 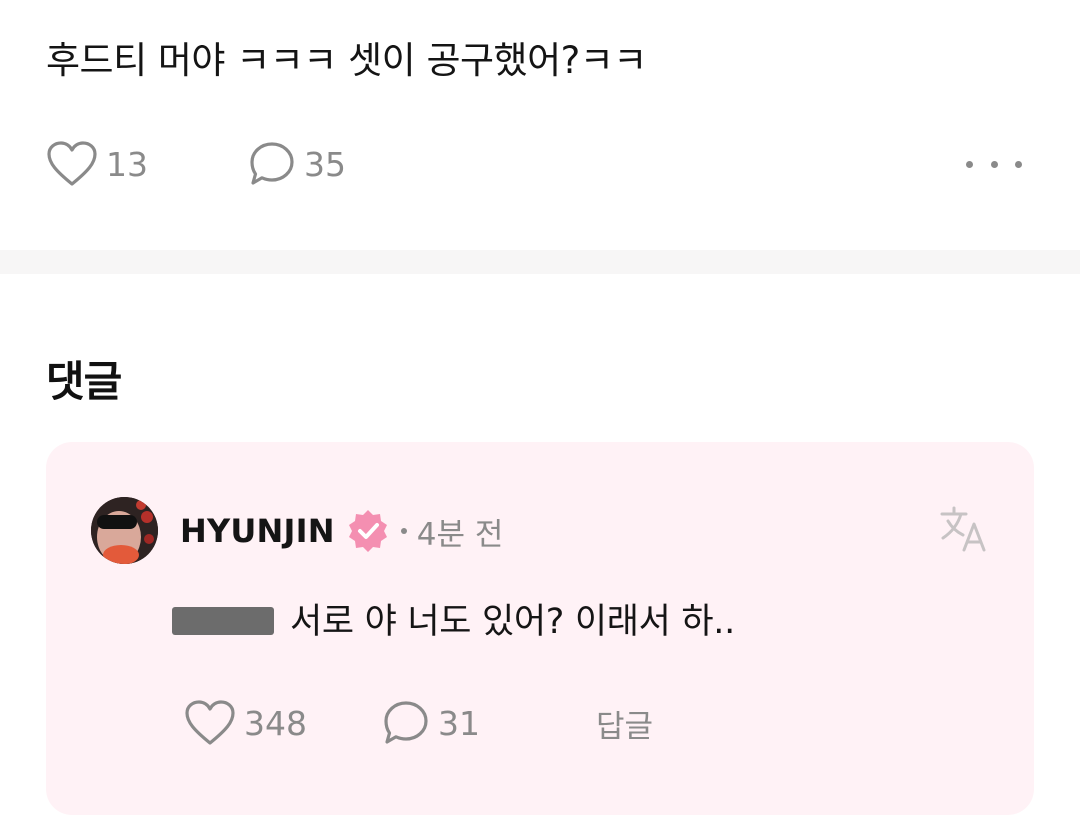 I want to click on translate-icon, so click(x=963, y=529).